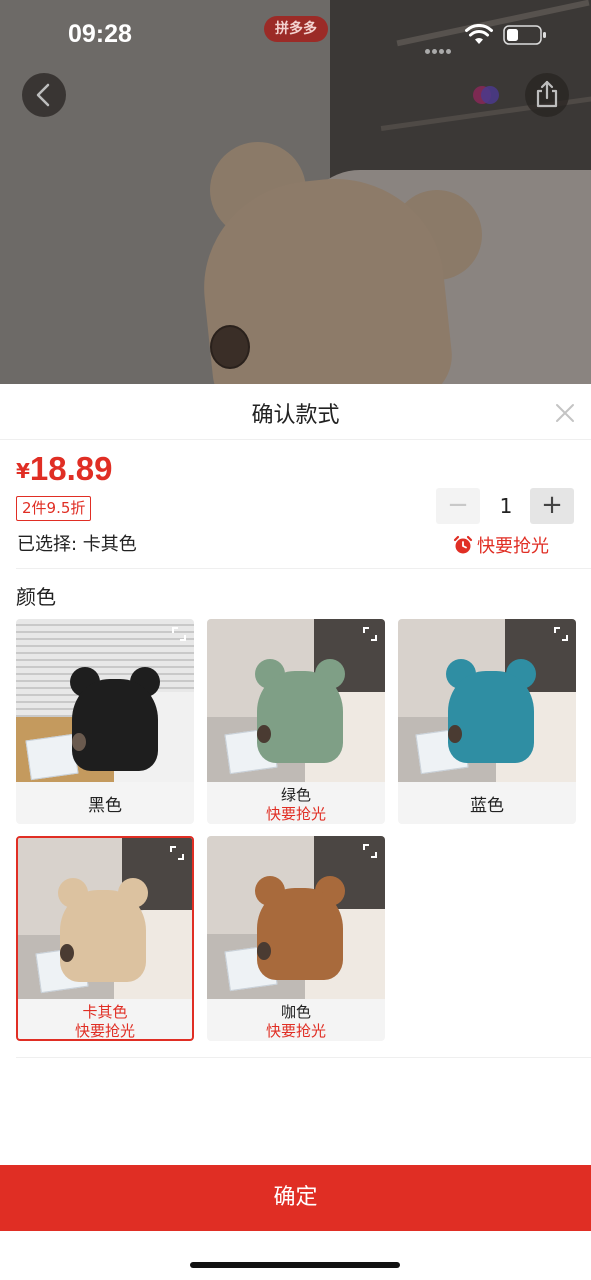 This screenshot has width=591, height=1280. I want to click on sheet-title: 确认款式, so click(295, 415).